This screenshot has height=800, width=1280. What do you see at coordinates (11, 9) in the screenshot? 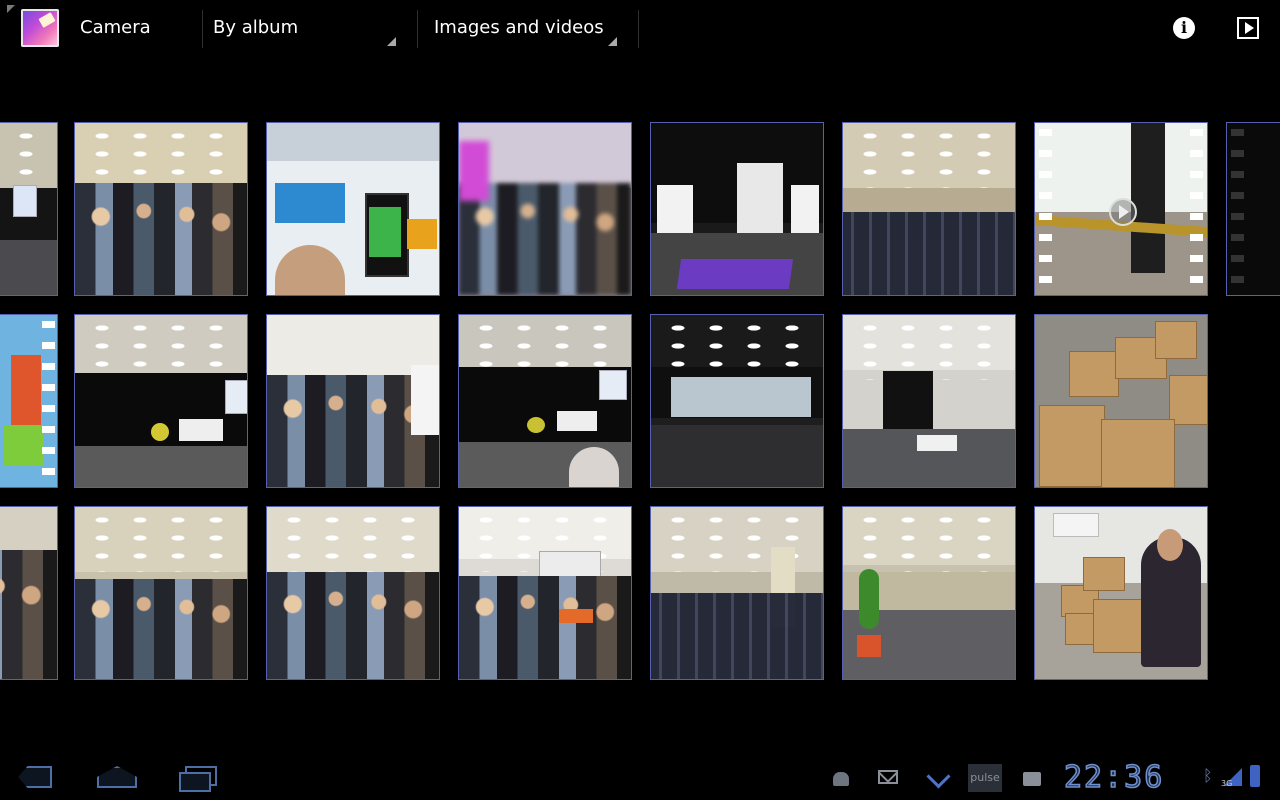
I see `corner-indicator` at bounding box center [11, 9].